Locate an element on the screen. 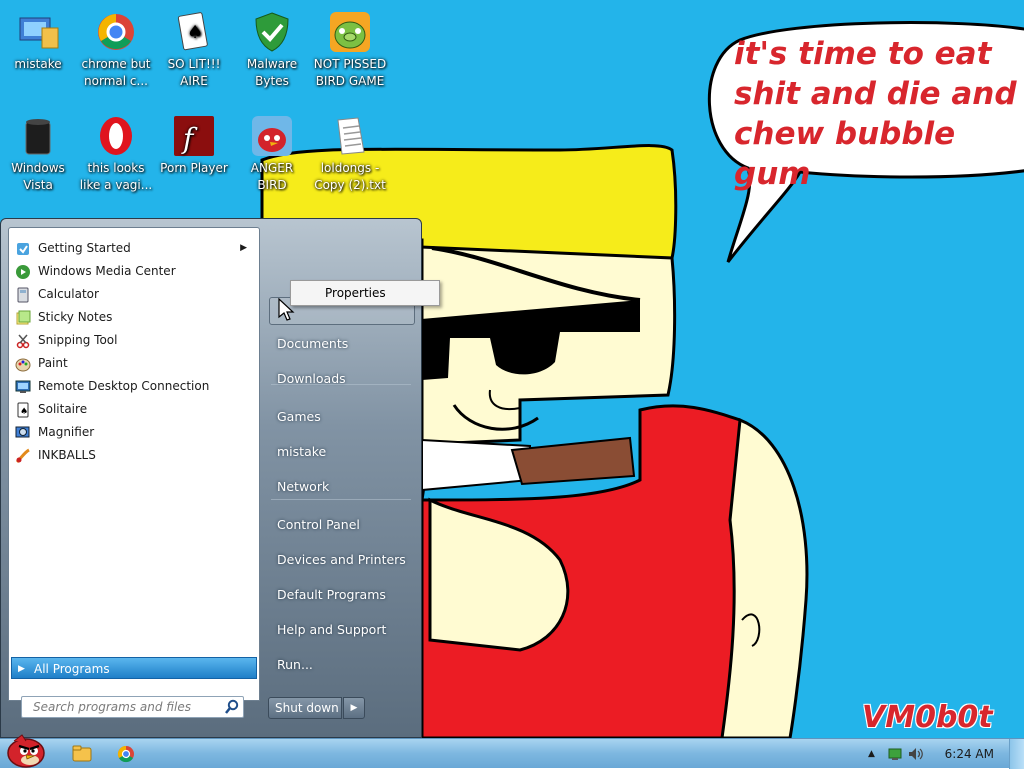 This screenshot has height=769, width=1024. scissors-icon is located at coordinates (23, 341).